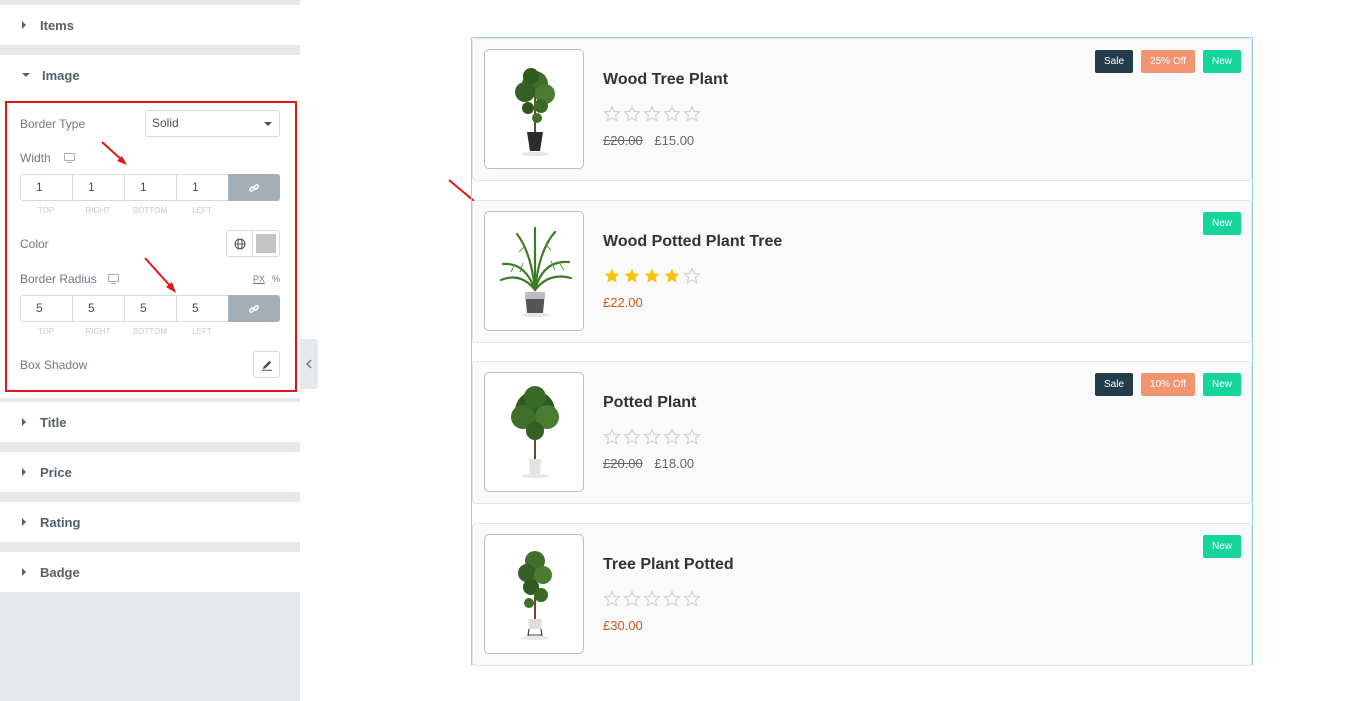 Image resolution: width=1350 pixels, height=701 pixels. Describe the element at coordinates (276, 279) in the screenshot. I see `unit-percent: %` at that location.